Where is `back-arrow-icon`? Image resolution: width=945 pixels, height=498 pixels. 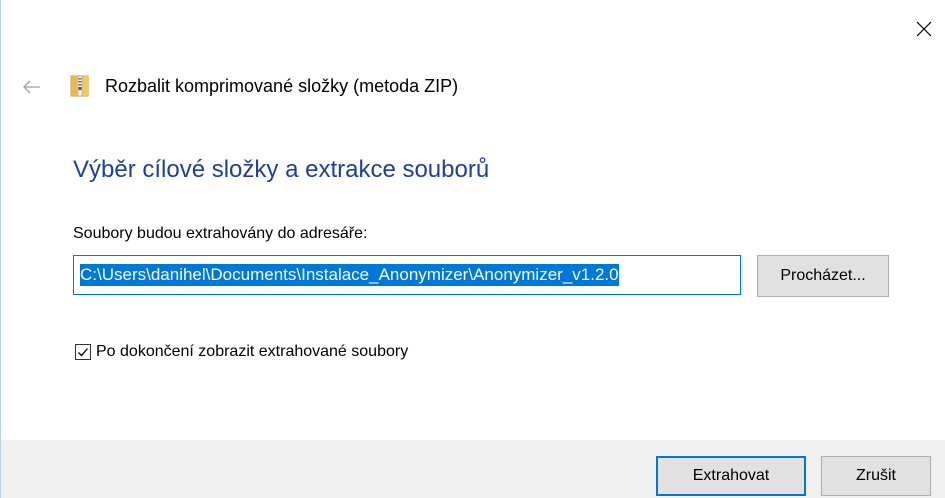
back-arrow-icon is located at coordinates (31, 87).